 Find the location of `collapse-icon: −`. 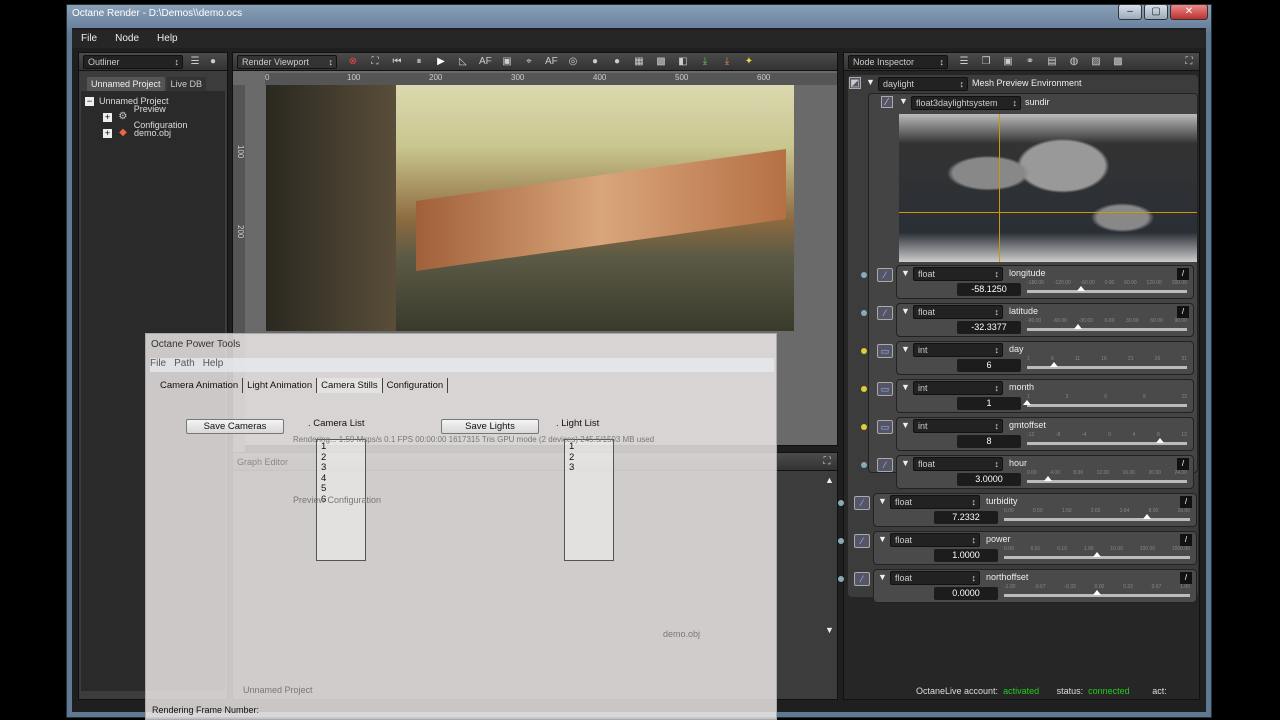

collapse-icon: − is located at coordinates (89, 101).